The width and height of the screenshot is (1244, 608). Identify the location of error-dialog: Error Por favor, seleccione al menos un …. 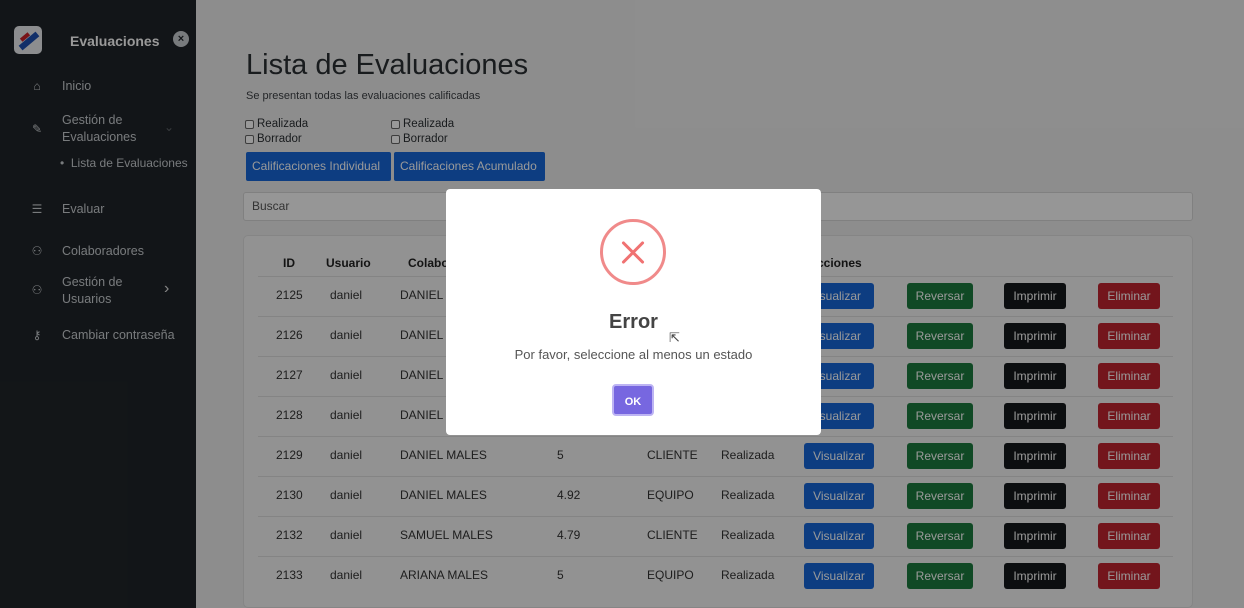
(633, 312).